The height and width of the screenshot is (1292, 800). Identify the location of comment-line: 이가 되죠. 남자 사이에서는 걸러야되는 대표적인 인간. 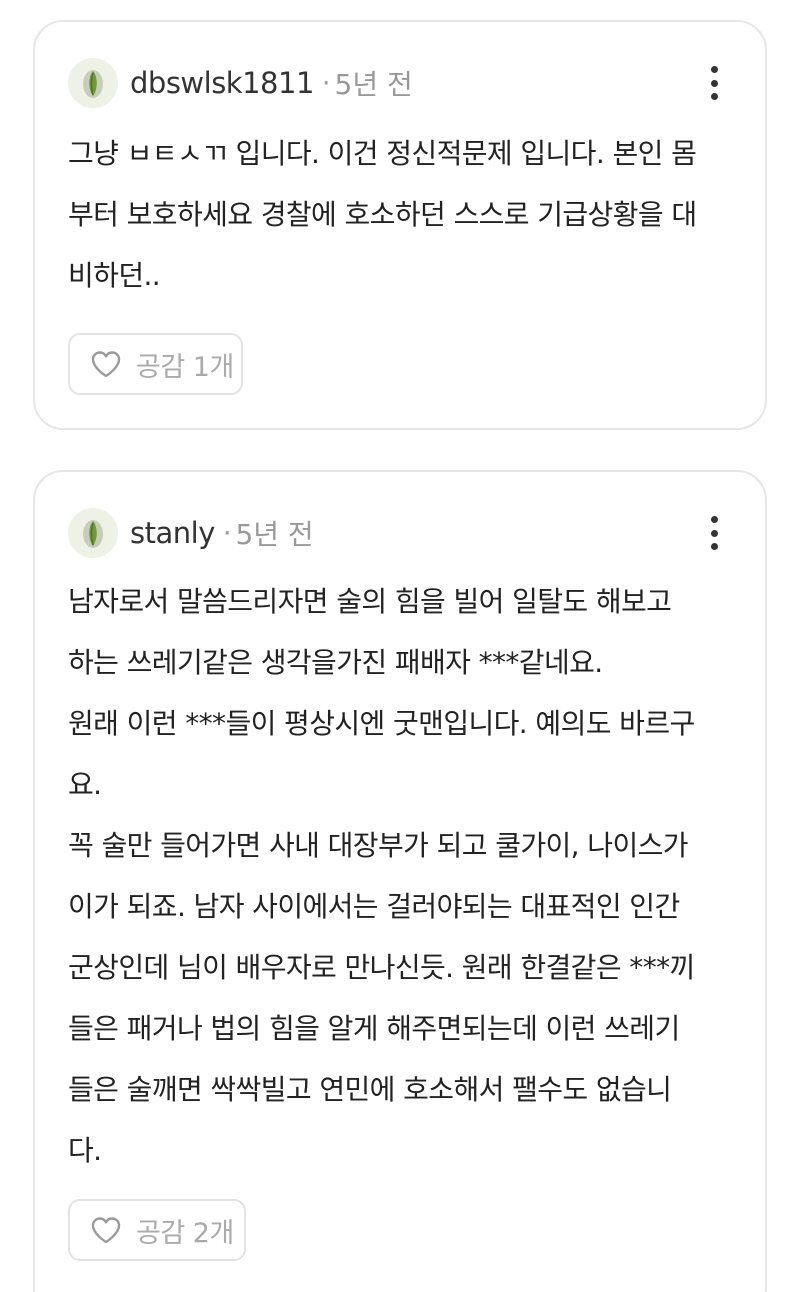
(374, 906).